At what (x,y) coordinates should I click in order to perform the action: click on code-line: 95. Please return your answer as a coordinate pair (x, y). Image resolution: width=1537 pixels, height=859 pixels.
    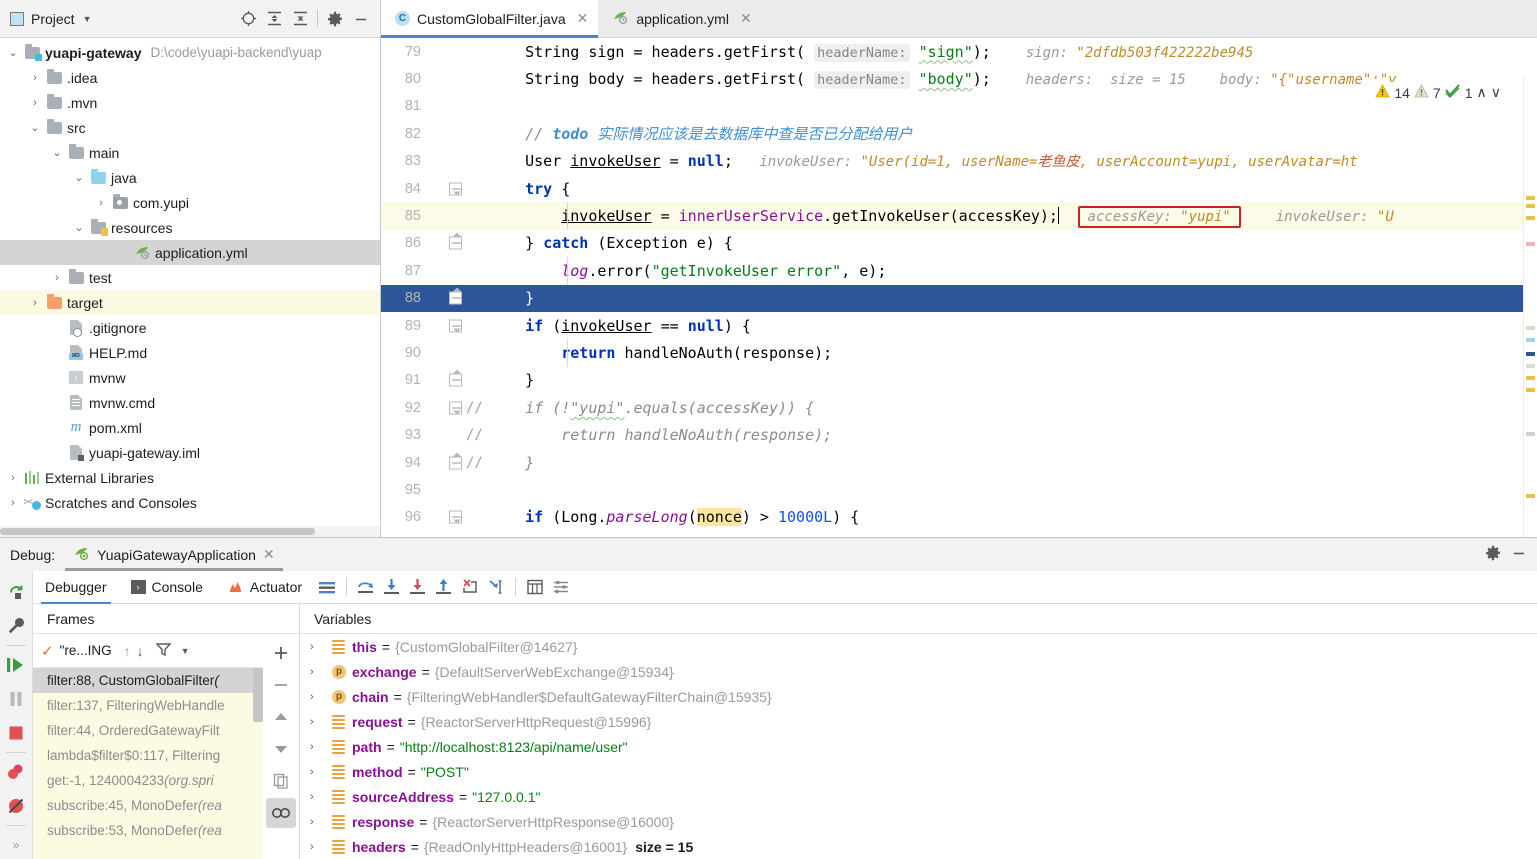
    Looking at the image, I should click on (959, 489).